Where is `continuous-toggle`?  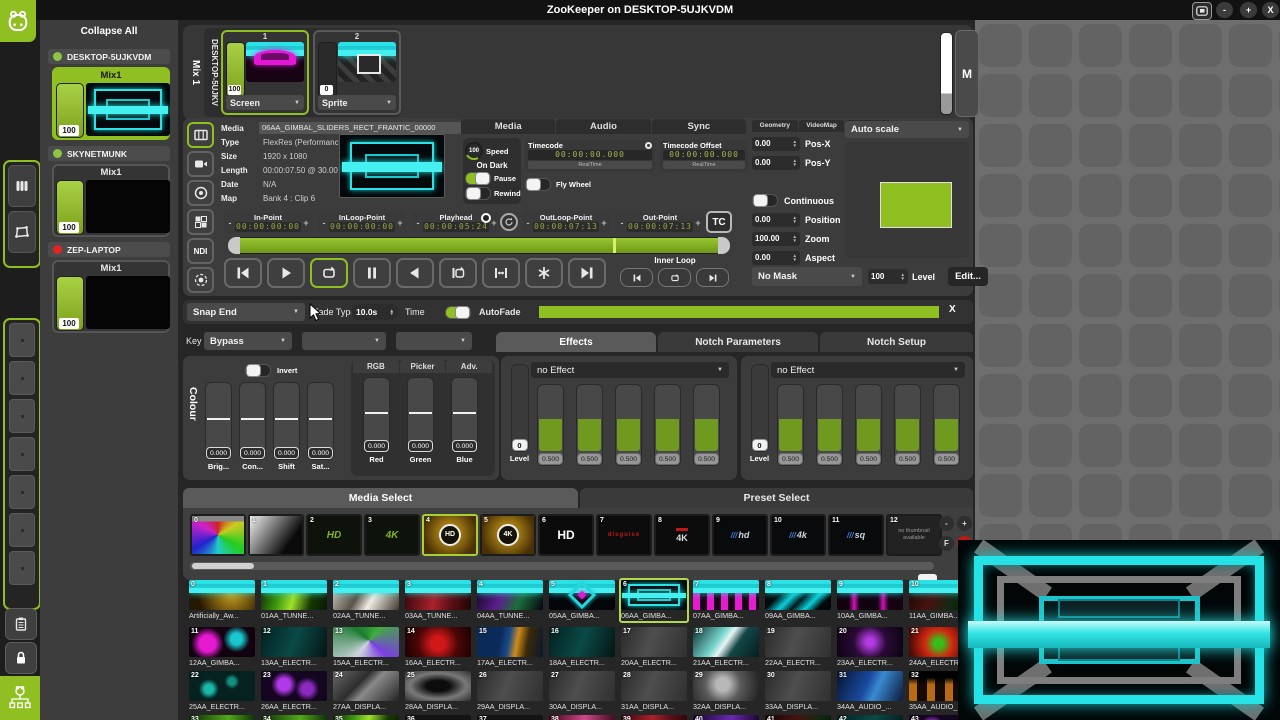 continuous-toggle is located at coordinates (765, 200).